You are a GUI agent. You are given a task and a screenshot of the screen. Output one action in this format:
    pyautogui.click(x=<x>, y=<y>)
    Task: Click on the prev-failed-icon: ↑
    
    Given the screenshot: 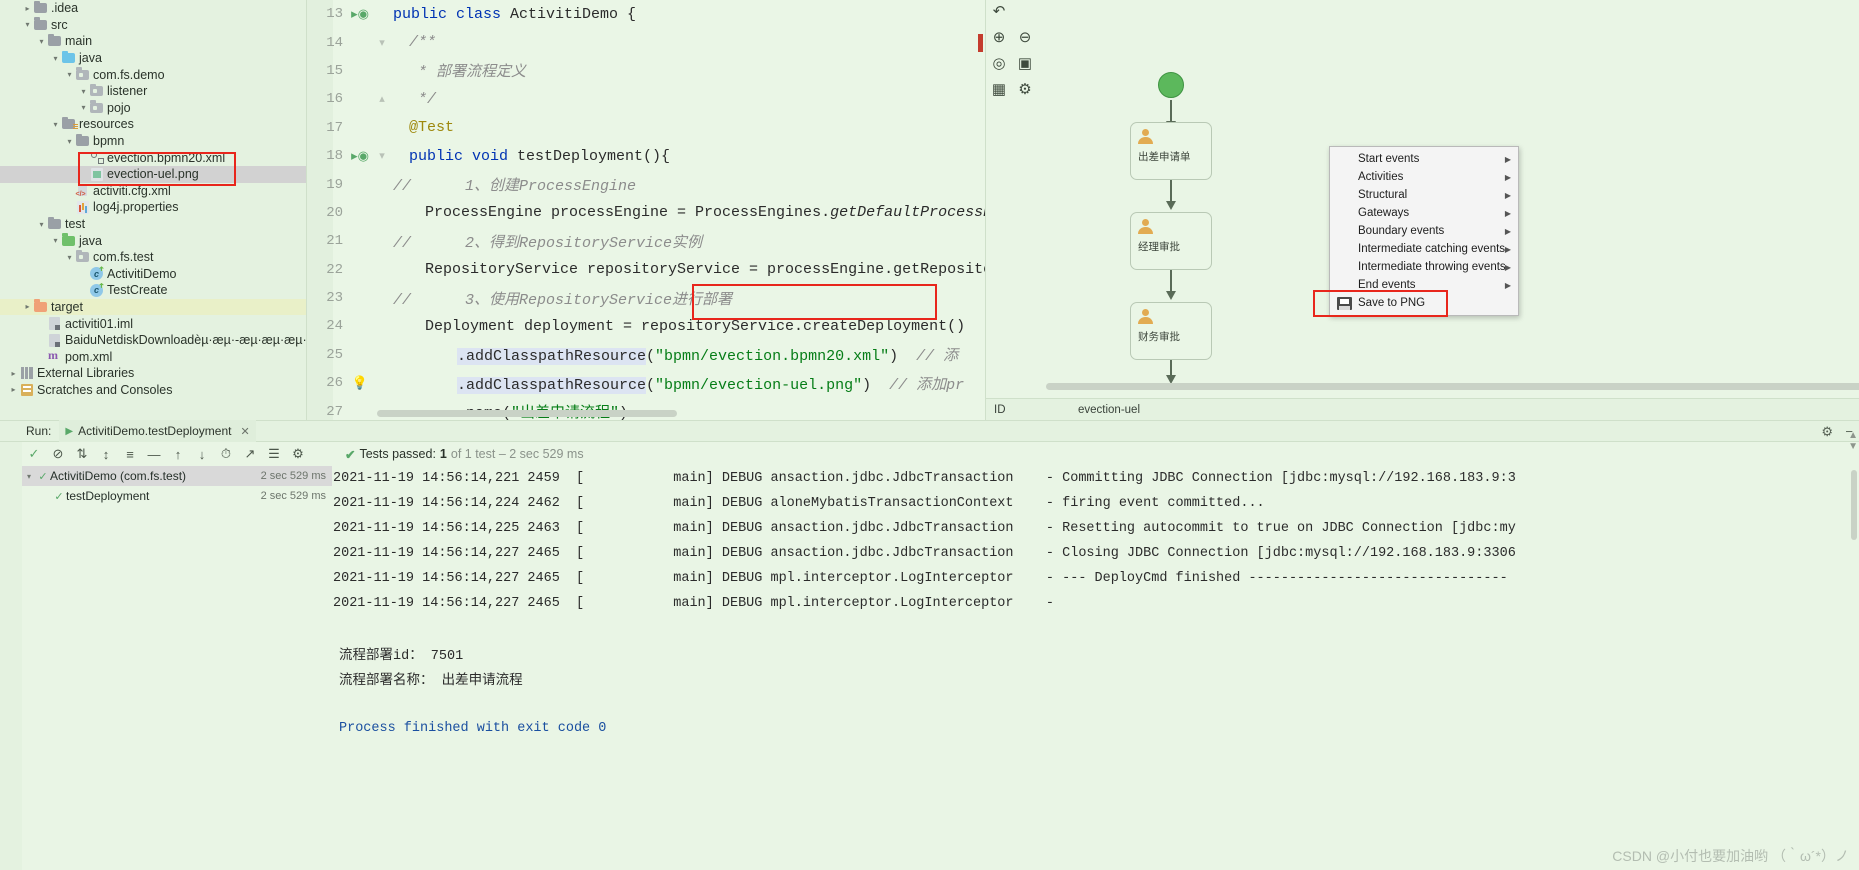 What is the action you would take?
    pyautogui.click(x=178, y=454)
    